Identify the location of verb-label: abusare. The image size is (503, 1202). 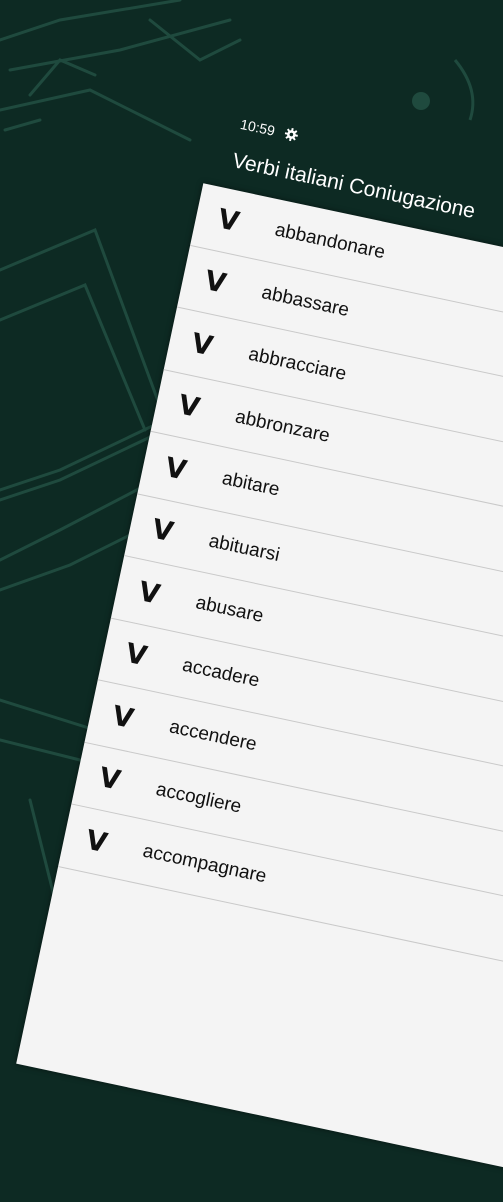
(229, 610).